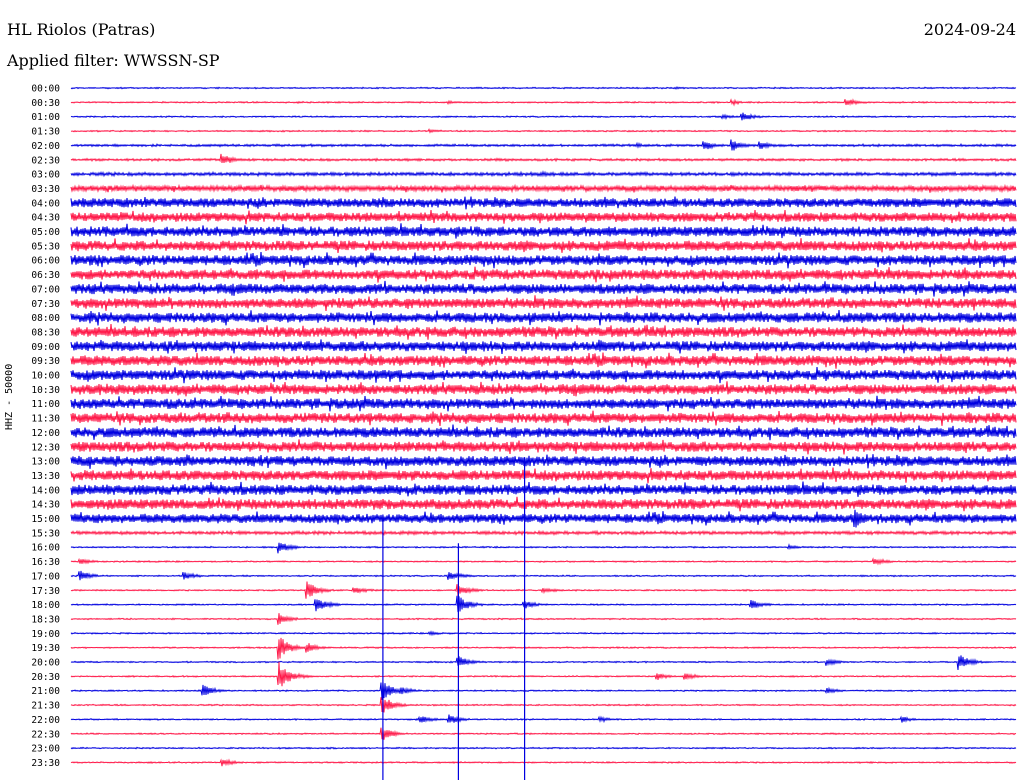 The height and width of the screenshot is (780, 1024). What do you see at coordinates (45, 505) in the screenshot?
I see `row-time-label: 14:30` at bounding box center [45, 505].